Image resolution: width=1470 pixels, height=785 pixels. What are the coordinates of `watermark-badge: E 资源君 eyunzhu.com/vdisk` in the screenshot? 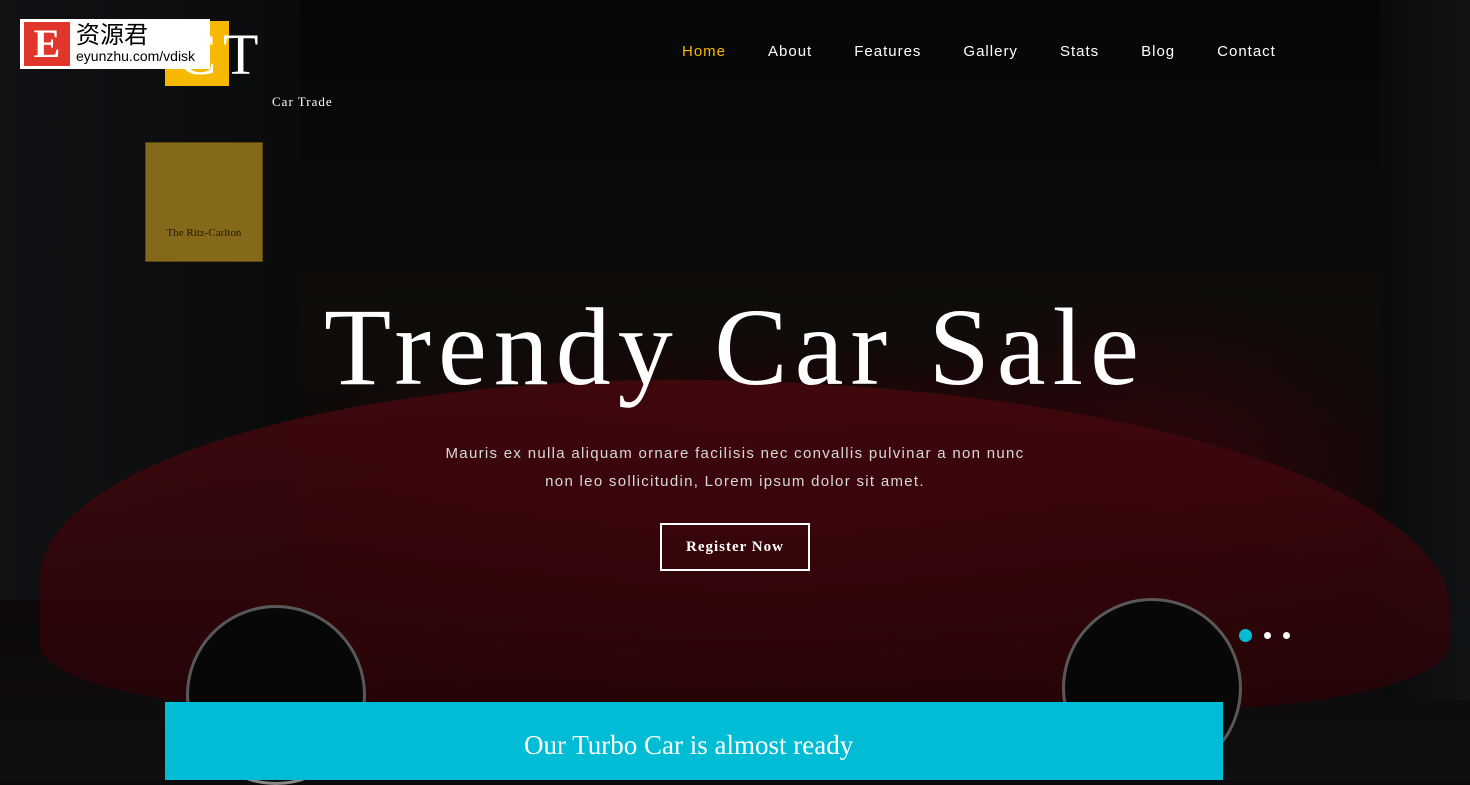 It's located at (115, 44).